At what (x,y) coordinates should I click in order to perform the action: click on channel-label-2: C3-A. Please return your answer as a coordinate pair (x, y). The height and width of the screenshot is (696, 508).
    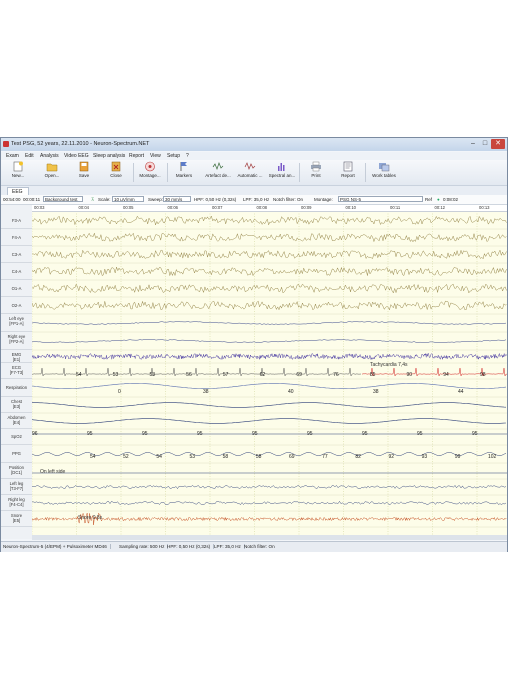
    Looking at the image, I should click on (16, 254).